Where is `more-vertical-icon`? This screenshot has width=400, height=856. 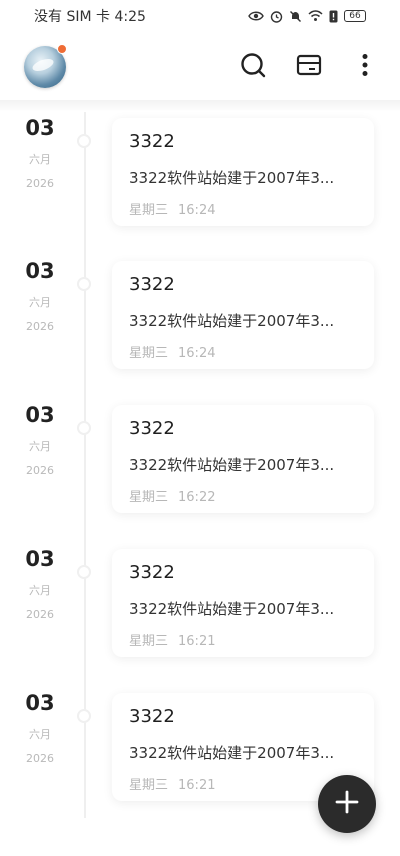
more-vertical-icon is located at coordinates (365, 67).